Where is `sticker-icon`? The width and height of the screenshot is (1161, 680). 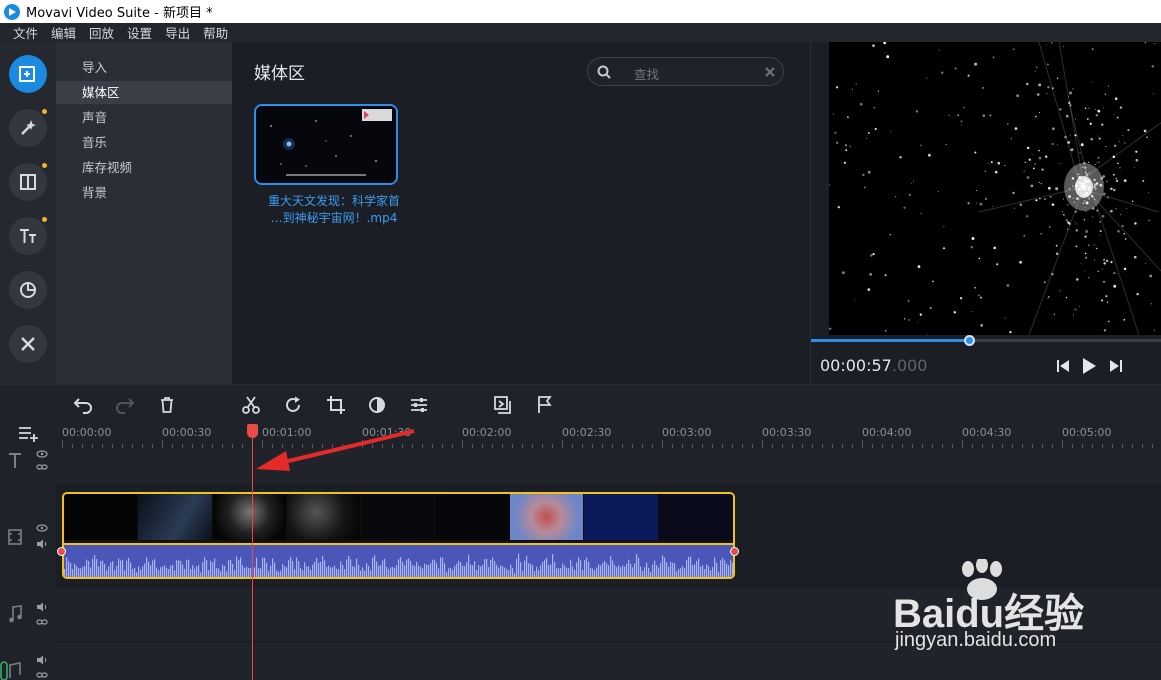
sticker-icon is located at coordinates (28, 290).